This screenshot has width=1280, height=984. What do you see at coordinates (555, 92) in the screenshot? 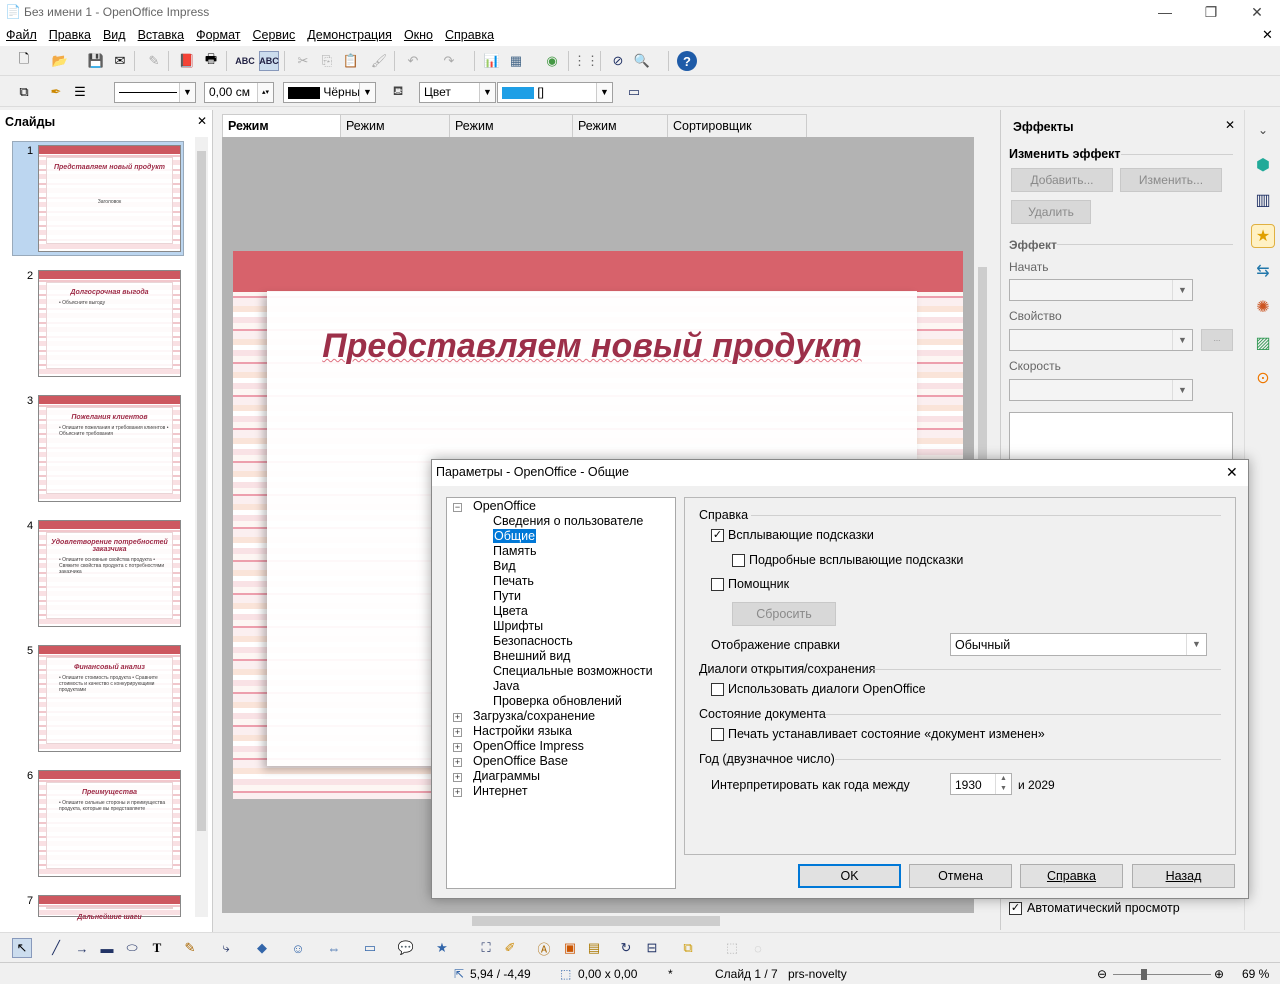
I see `area-color-select: [] ▼` at bounding box center [555, 92].